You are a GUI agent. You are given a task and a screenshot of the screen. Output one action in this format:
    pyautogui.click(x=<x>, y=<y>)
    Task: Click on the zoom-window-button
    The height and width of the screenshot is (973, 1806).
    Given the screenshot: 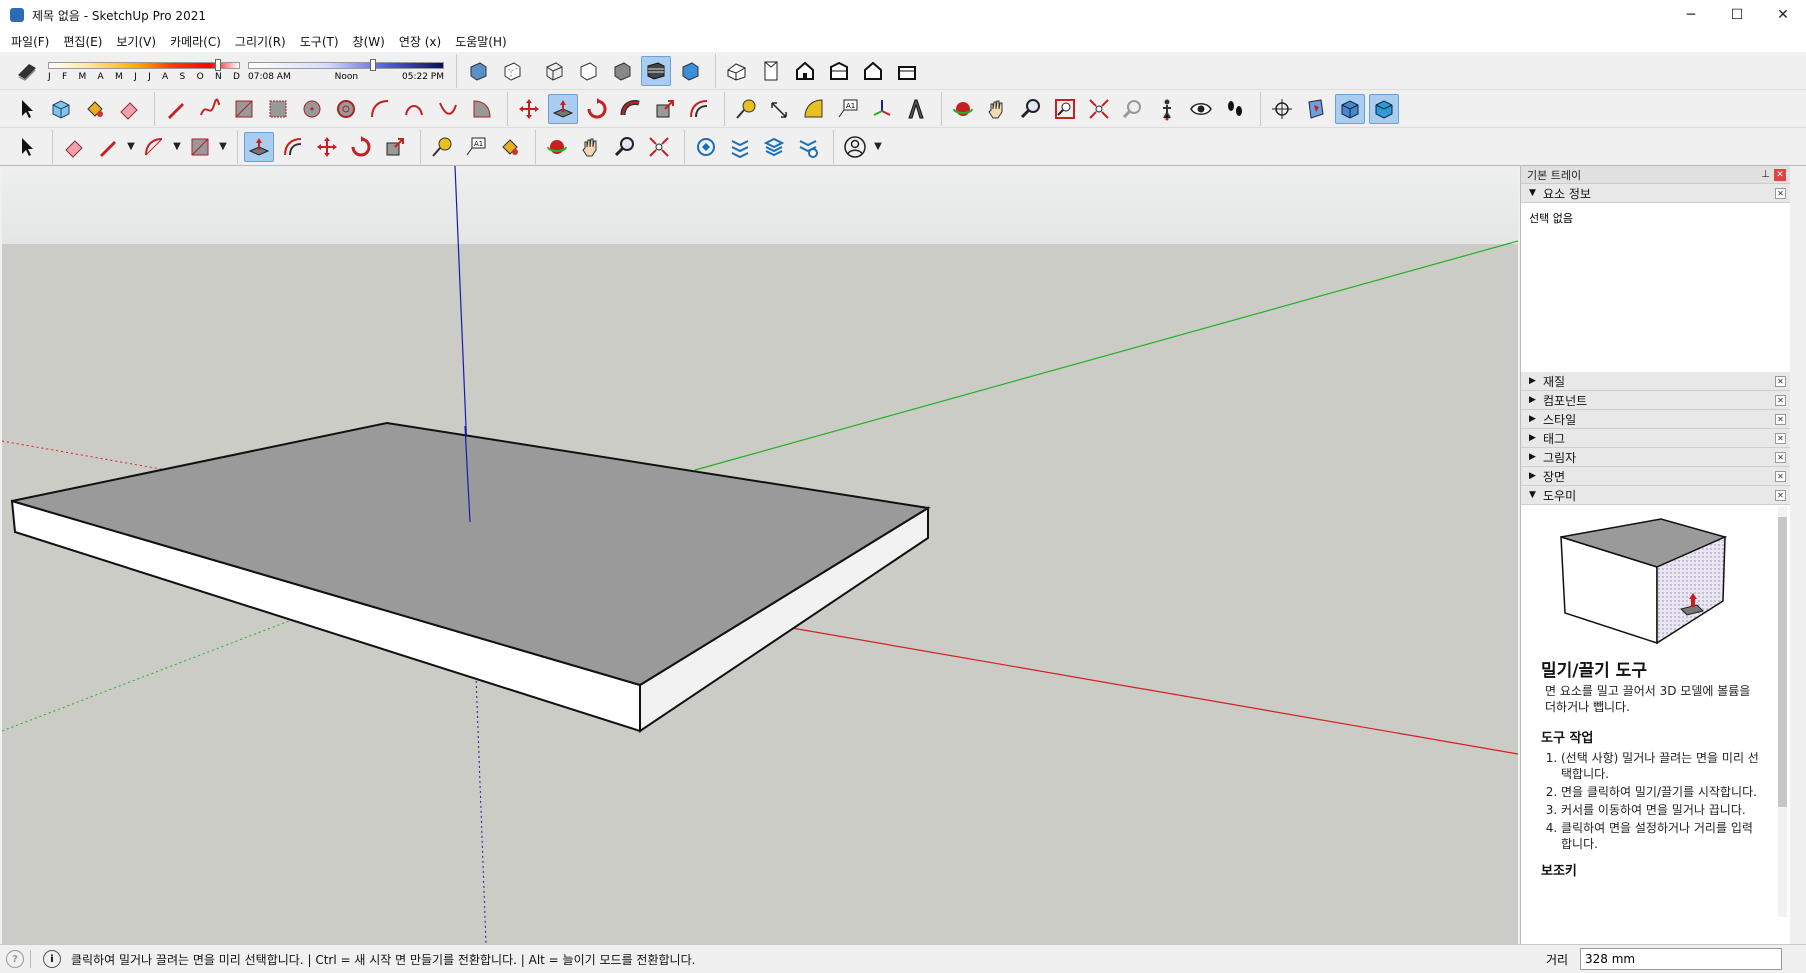 What is the action you would take?
    pyautogui.click(x=1065, y=109)
    